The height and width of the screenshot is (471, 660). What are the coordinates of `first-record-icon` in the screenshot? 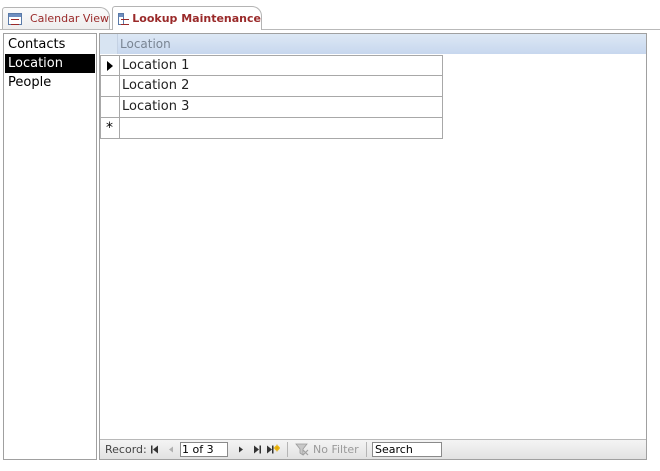 It's located at (154, 449).